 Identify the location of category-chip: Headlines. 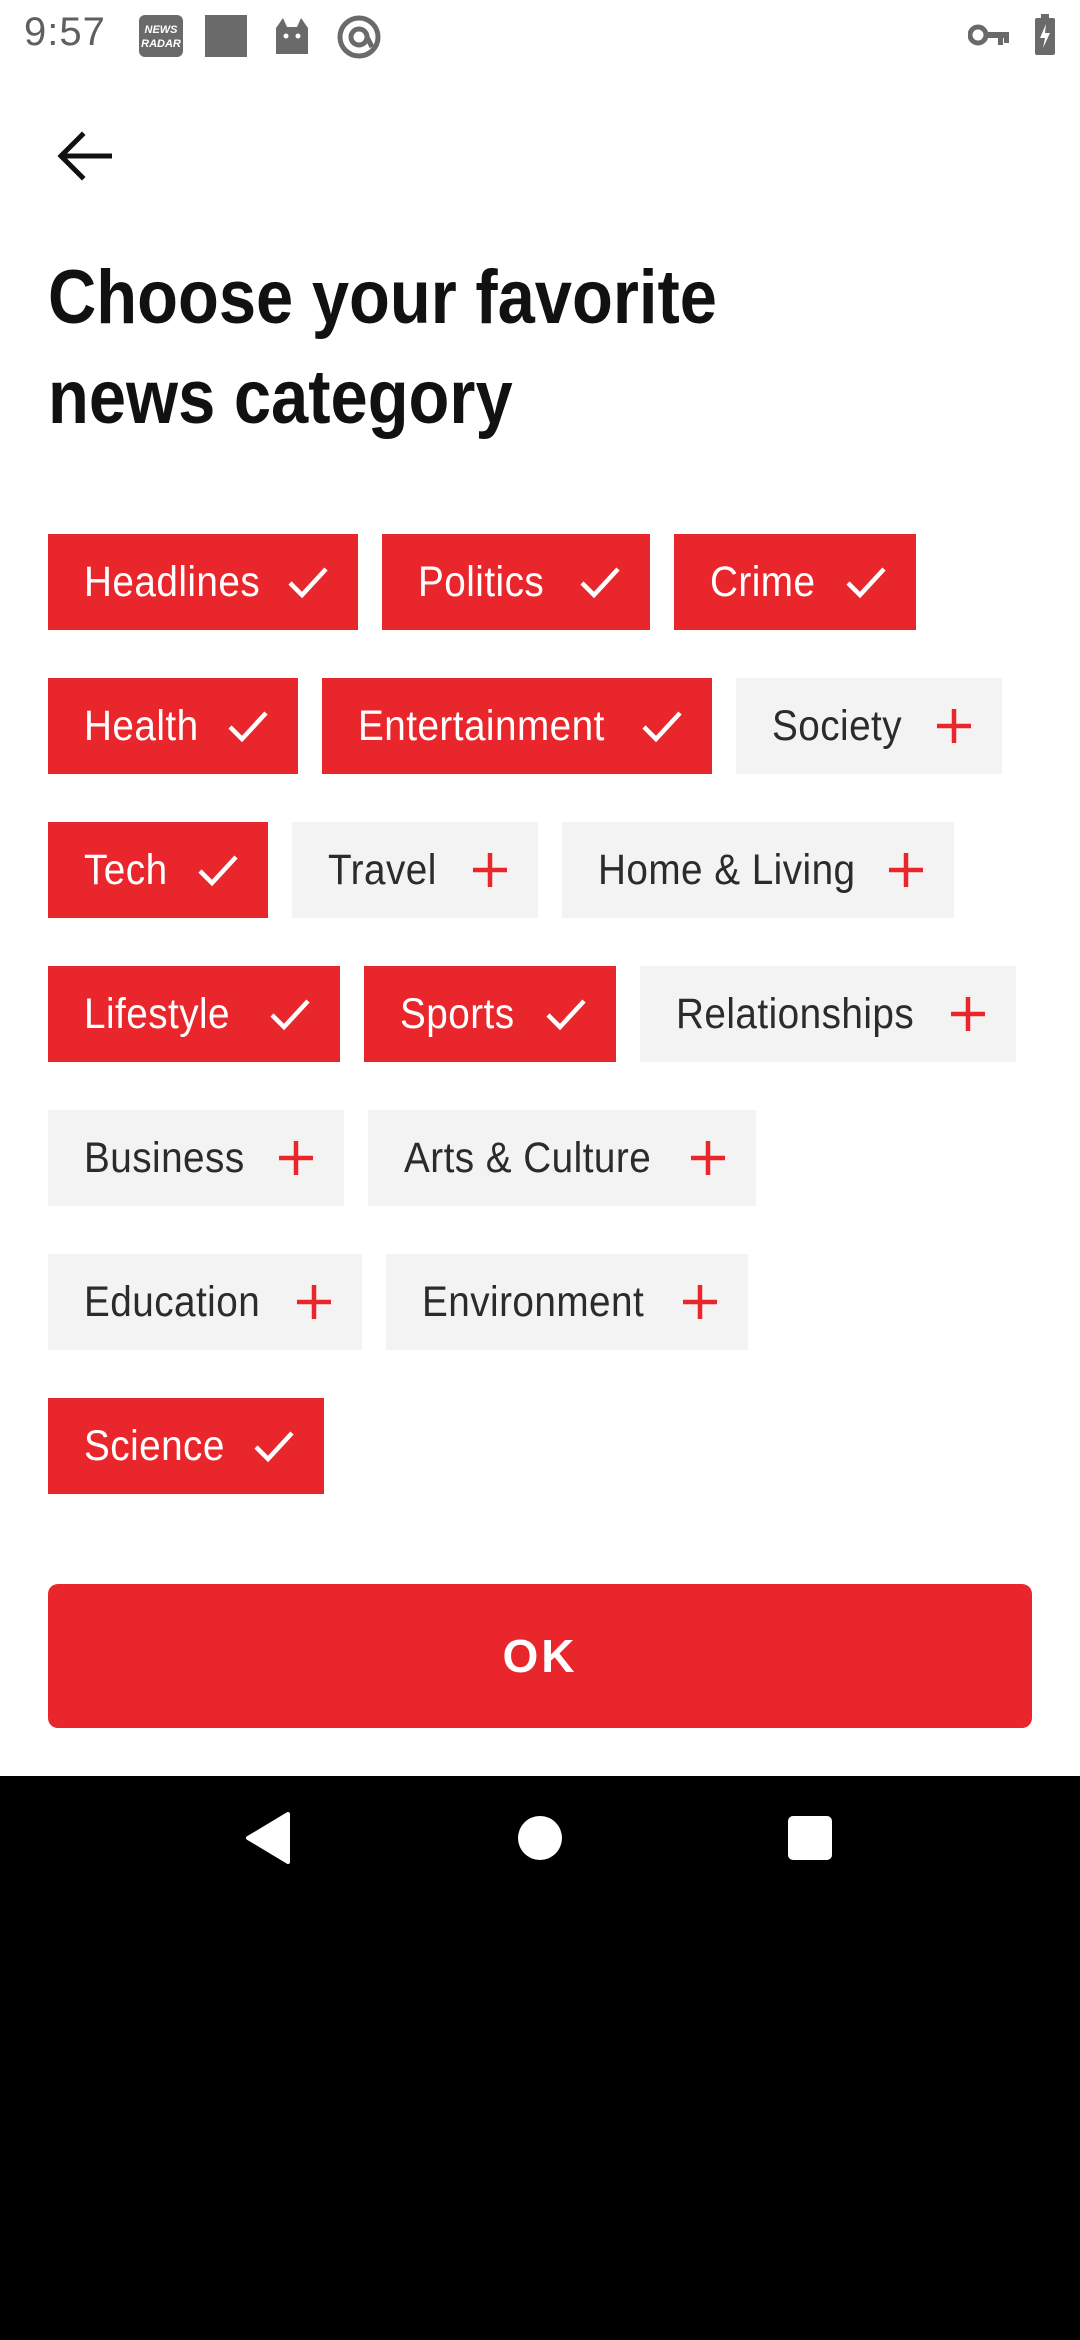
(203, 582).